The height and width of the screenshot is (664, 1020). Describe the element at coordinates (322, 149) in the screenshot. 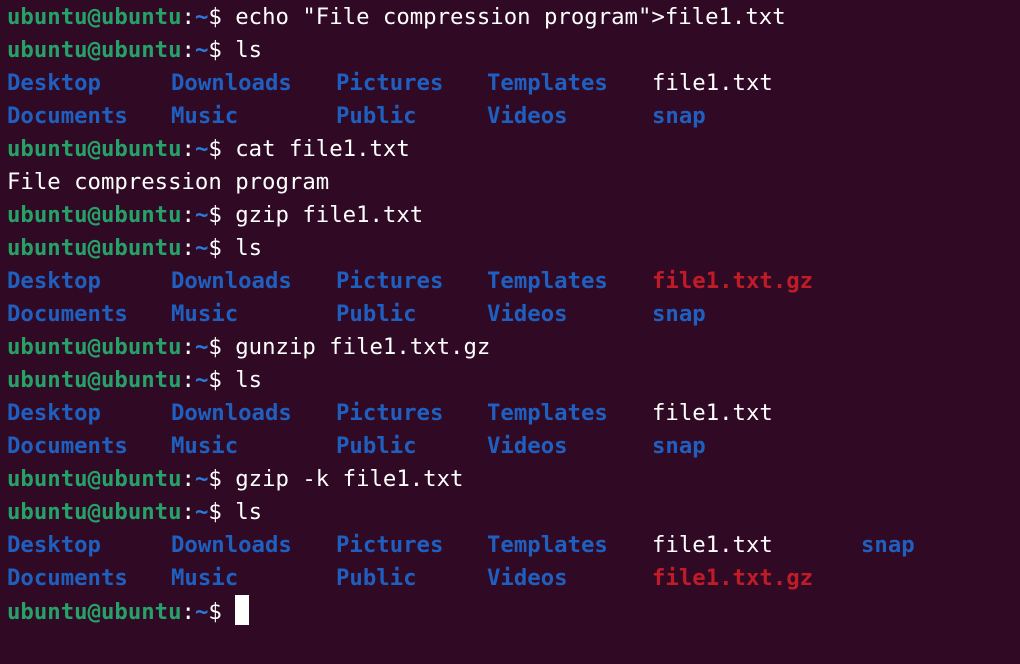

I see `command-text: cat file1.txt` at that location.